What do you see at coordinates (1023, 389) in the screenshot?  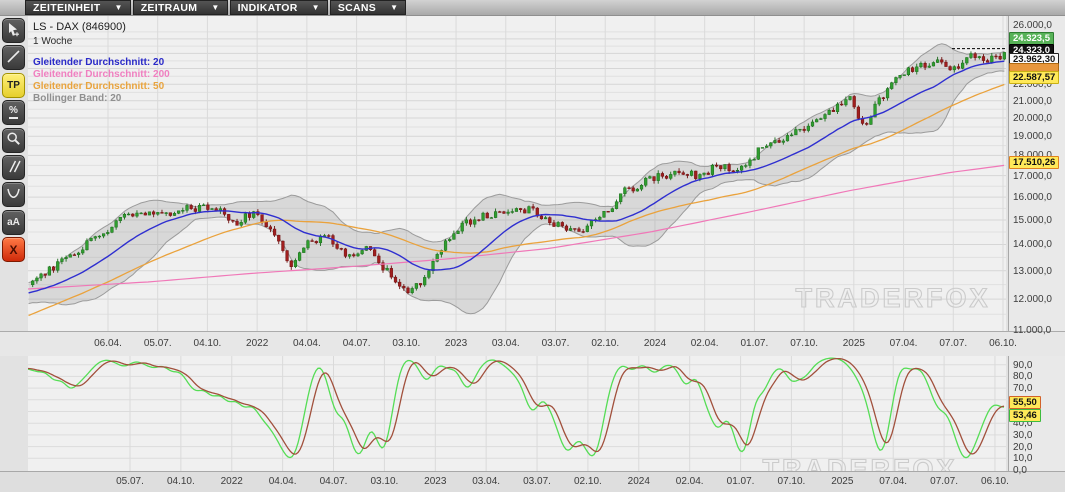 I see `oscillator-axis-label: 70,0` at bounding box center [1023, 389].